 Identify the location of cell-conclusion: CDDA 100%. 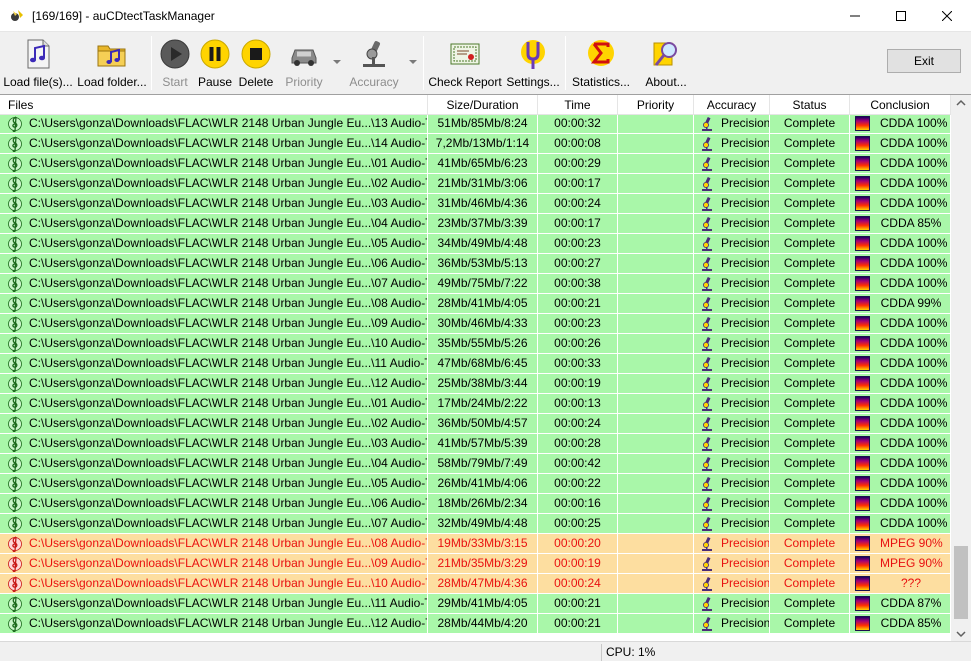
(900, 183).